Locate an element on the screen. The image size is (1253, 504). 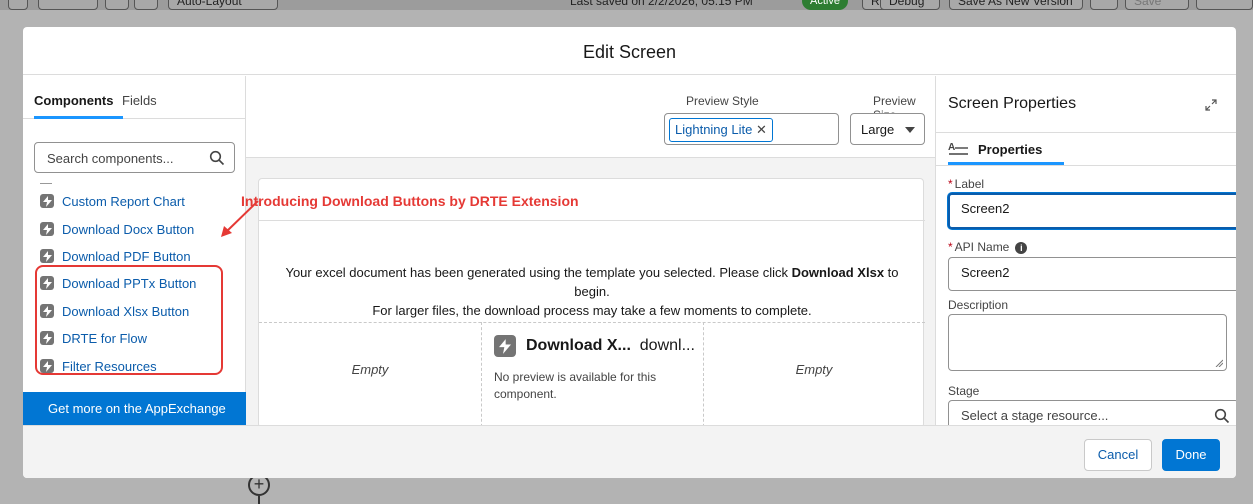
undo-redo-group is located at coordinates (68, 5).